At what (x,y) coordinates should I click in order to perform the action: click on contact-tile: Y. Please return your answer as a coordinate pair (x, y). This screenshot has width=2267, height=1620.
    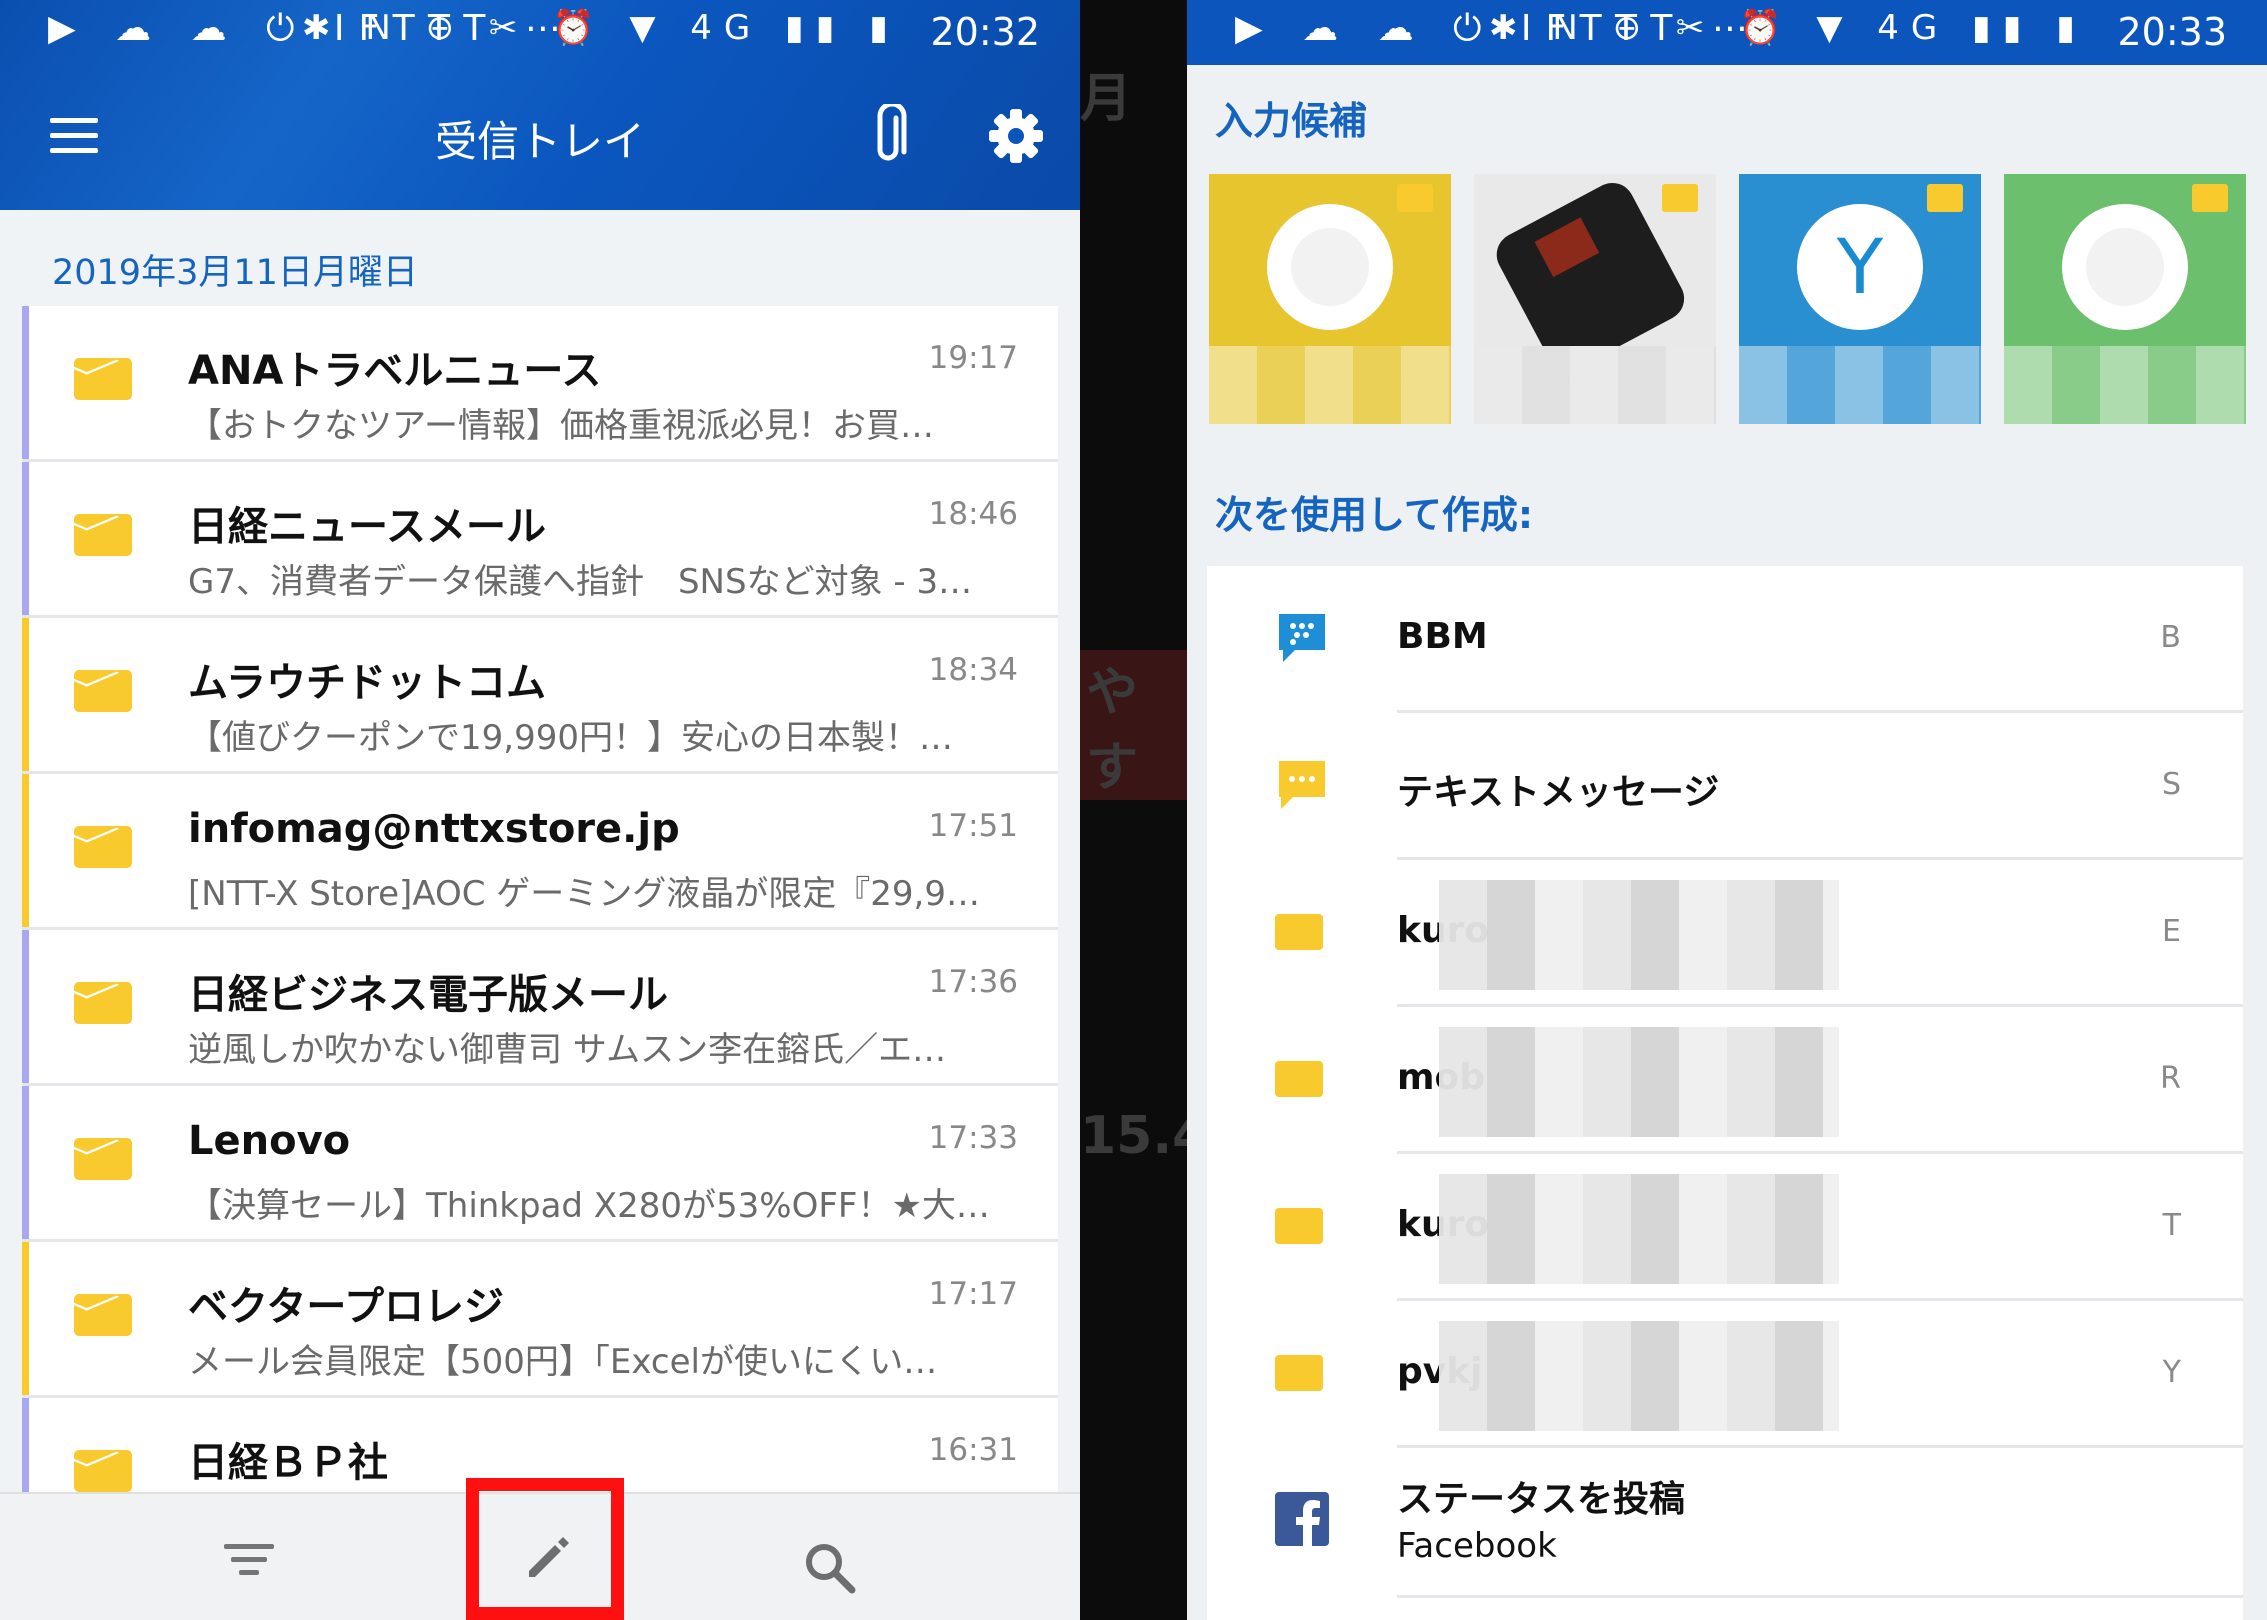
    Looking at the image, I should click on (1860, 299).